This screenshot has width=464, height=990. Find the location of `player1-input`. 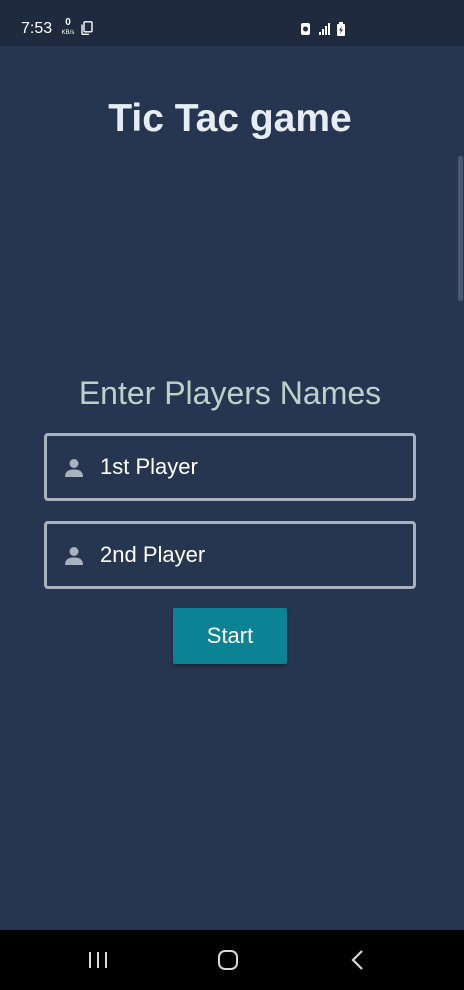

player1-input is located at coordinates (250, 467).